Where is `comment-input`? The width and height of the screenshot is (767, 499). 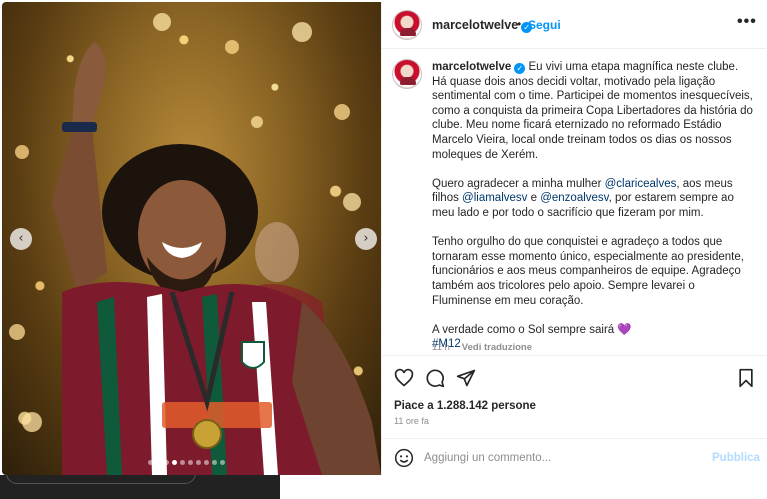 comment-input is located at coordinates (559, 458).